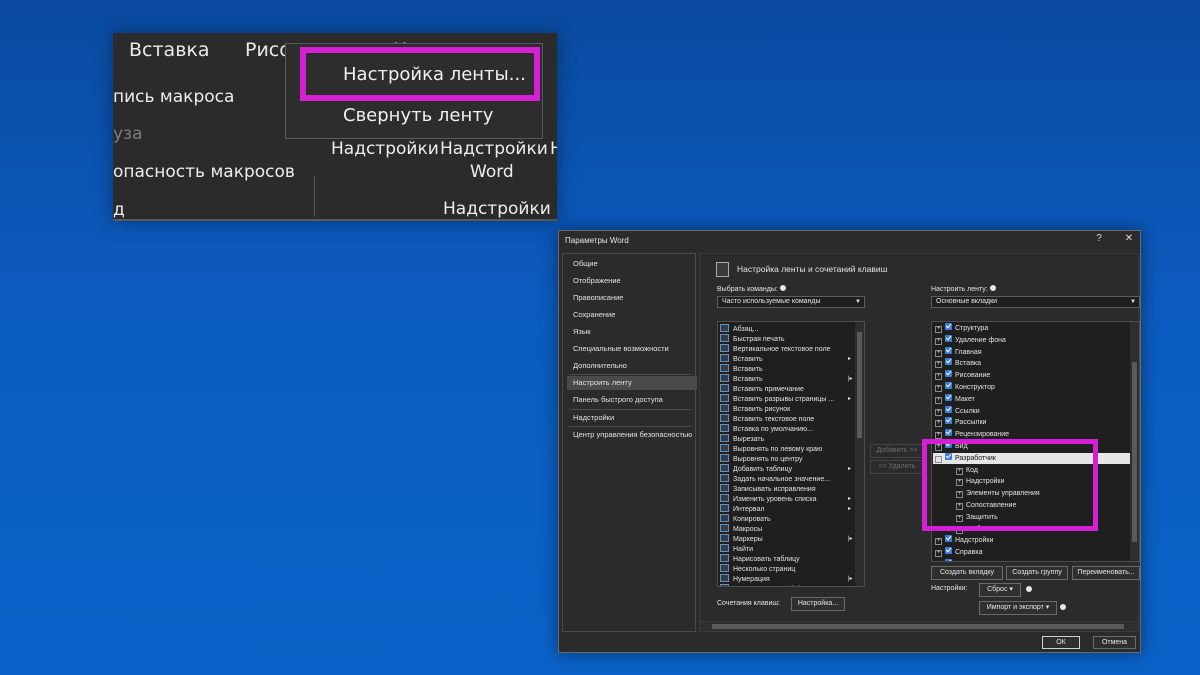 The image size is (1200, 675). Describe the element at coordinates (494, 149) in the screenshot. I see `word-addins-button-line1: Надстройки` at that location.